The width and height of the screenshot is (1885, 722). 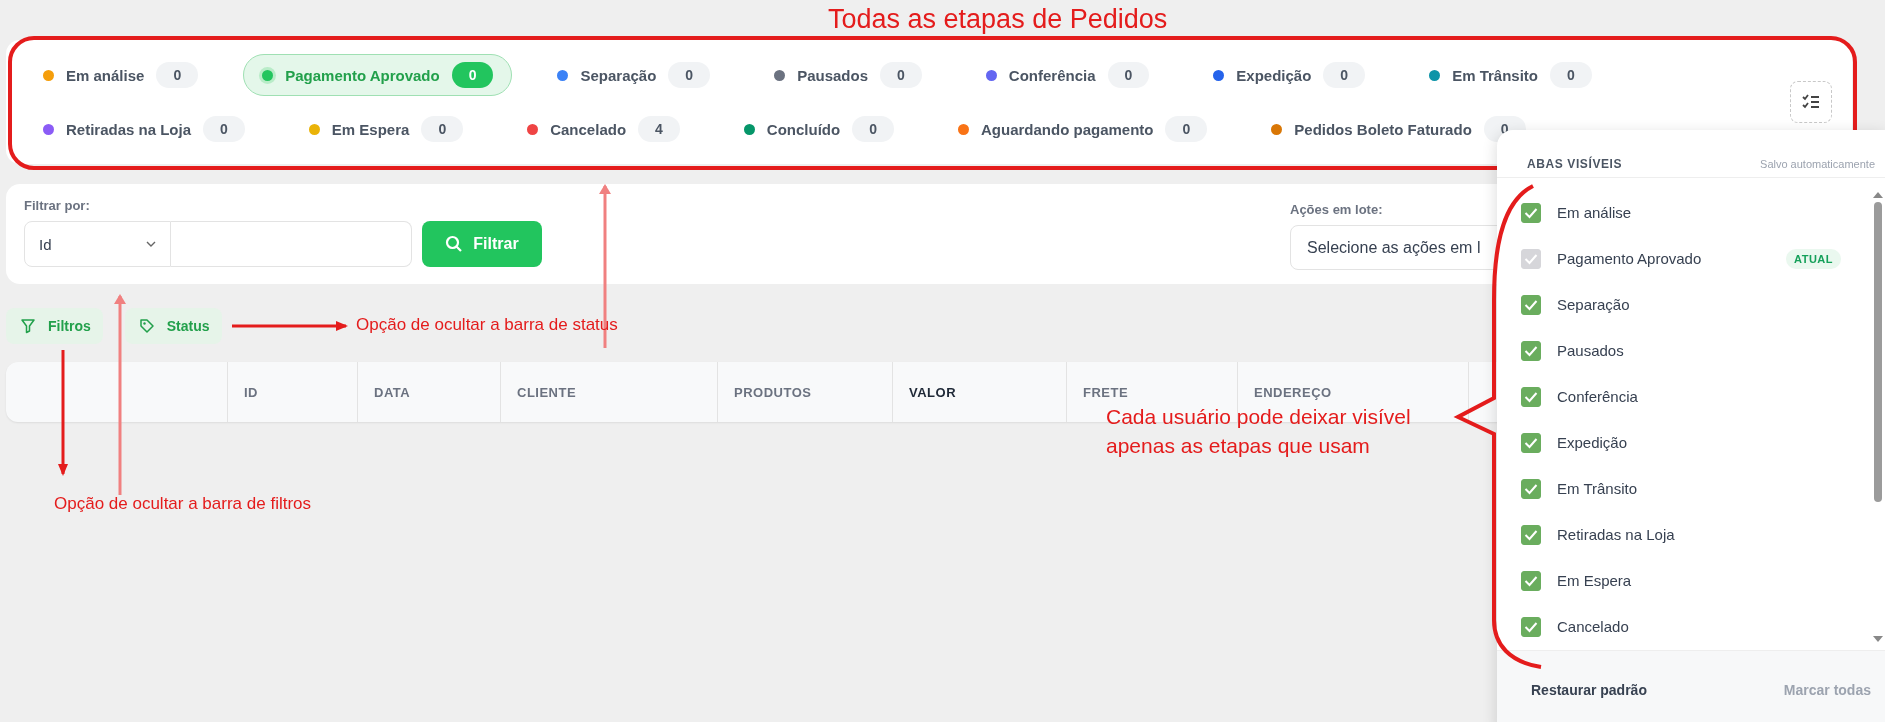 What do you see at coordinates (146, 326) in the screenshot?
I see `tag-icon` at bounding box center [146, 326].